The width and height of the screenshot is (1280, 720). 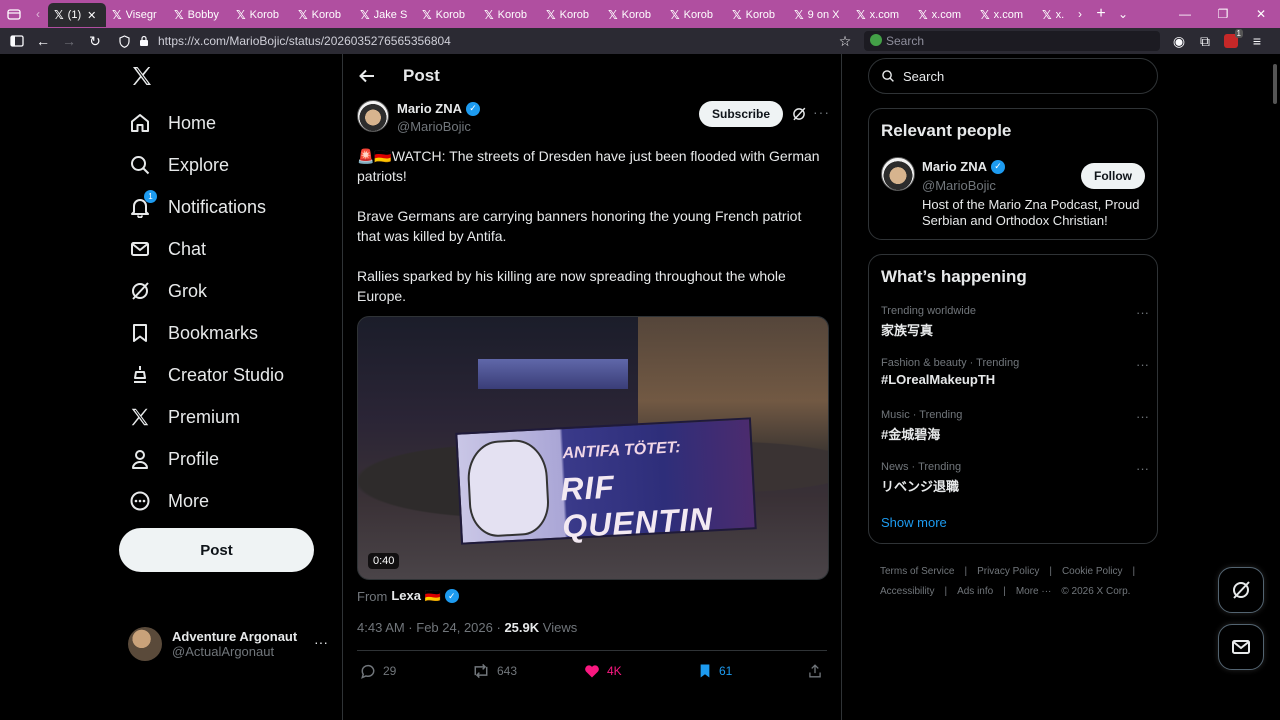 What do you see at coordinates (1179, 41) in the screenshot?
I see `account-icon: ◉` at bounding box center [1179, 41].